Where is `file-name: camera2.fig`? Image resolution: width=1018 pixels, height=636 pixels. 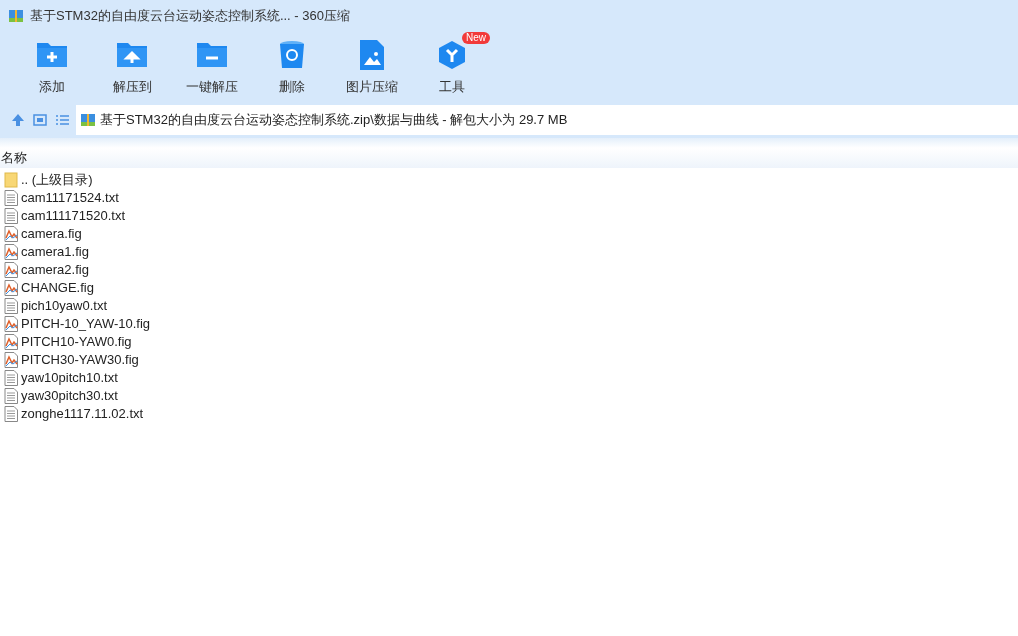
file-name: camera2.fig is located at coordinates (55, 270).